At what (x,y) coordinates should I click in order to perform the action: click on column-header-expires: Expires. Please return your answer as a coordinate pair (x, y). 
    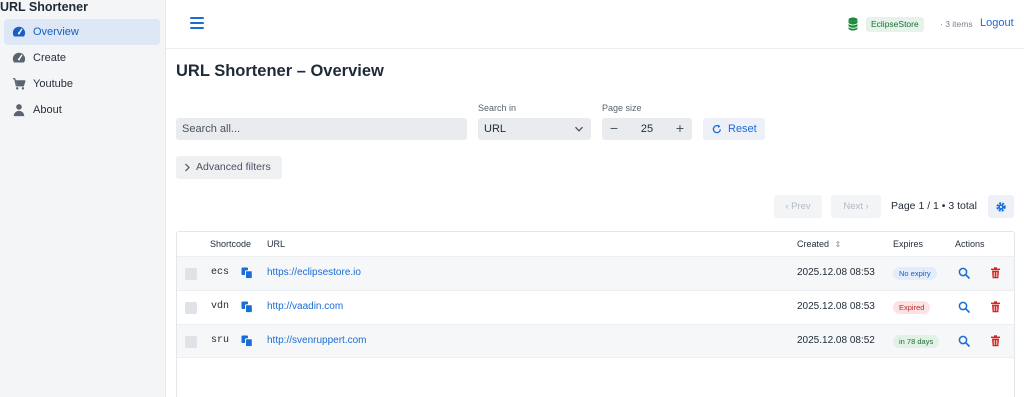
    Looking at the image, I should click on (908, 244).